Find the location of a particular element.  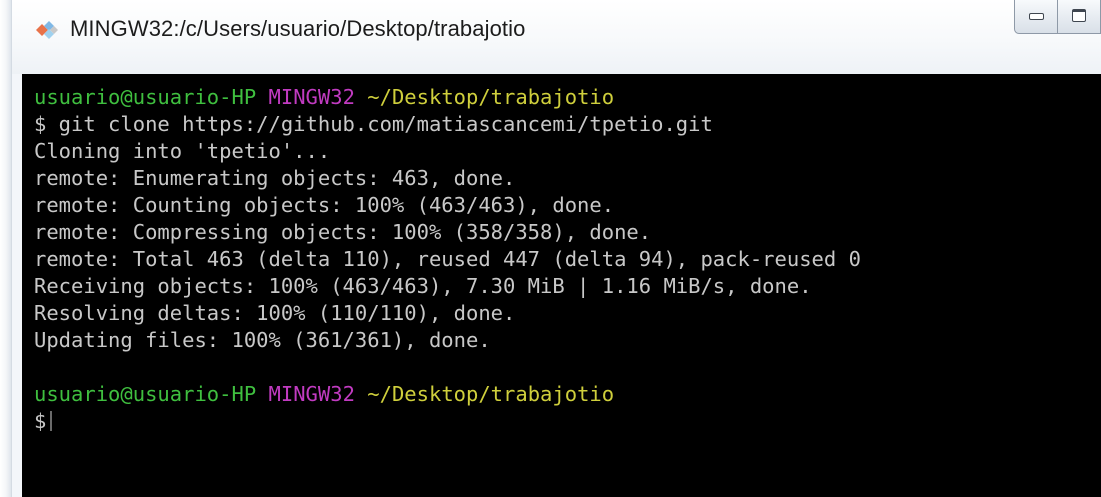

window-controls is located at coordinates (1057, 20).